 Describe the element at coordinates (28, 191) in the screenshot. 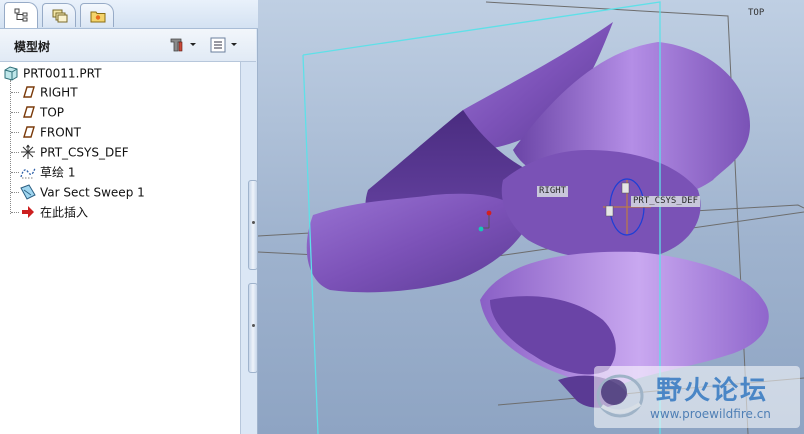

I see `sweep-feature-icon` at that location.